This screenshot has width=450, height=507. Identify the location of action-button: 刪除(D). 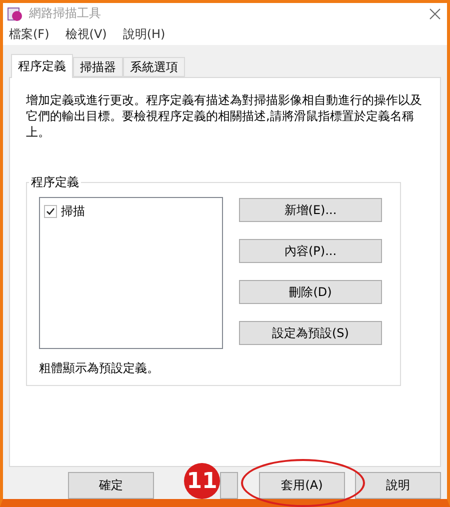
(310, 292).